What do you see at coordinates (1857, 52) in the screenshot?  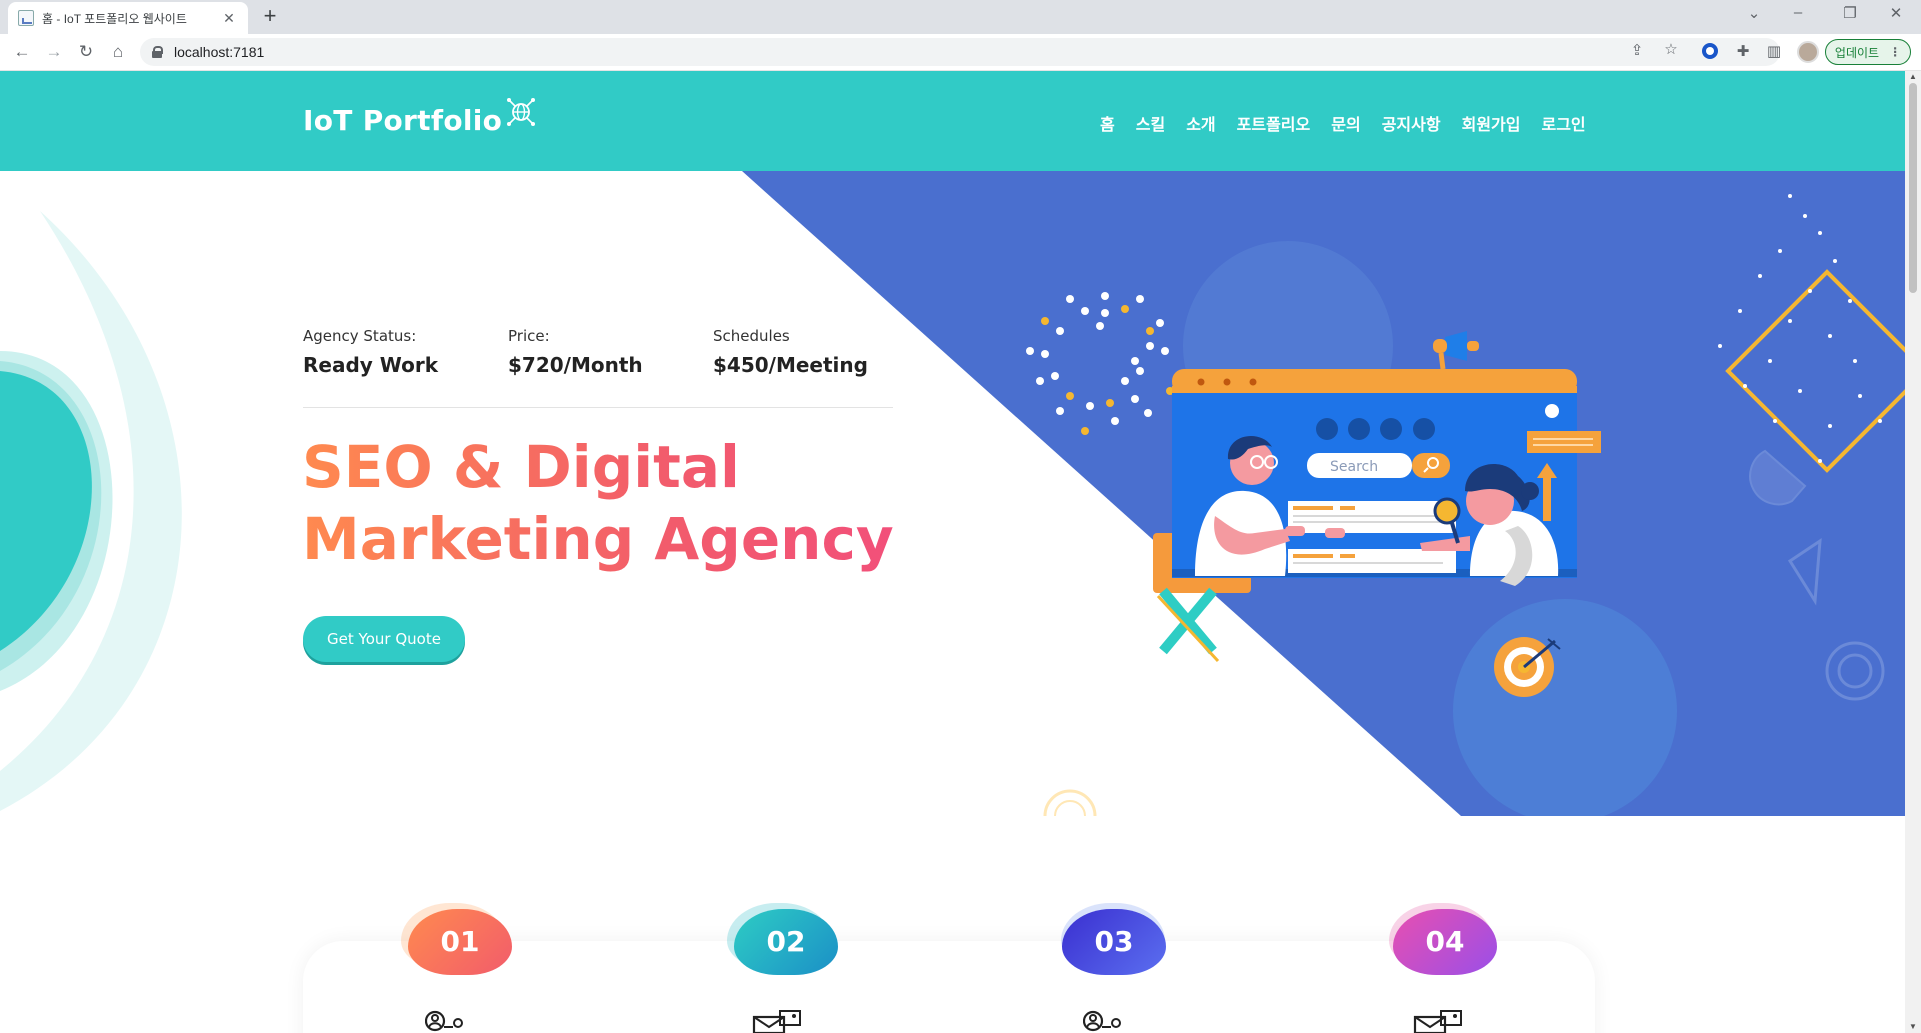 I see `update-label: 업데이트` at bounding box center [1857, 52].